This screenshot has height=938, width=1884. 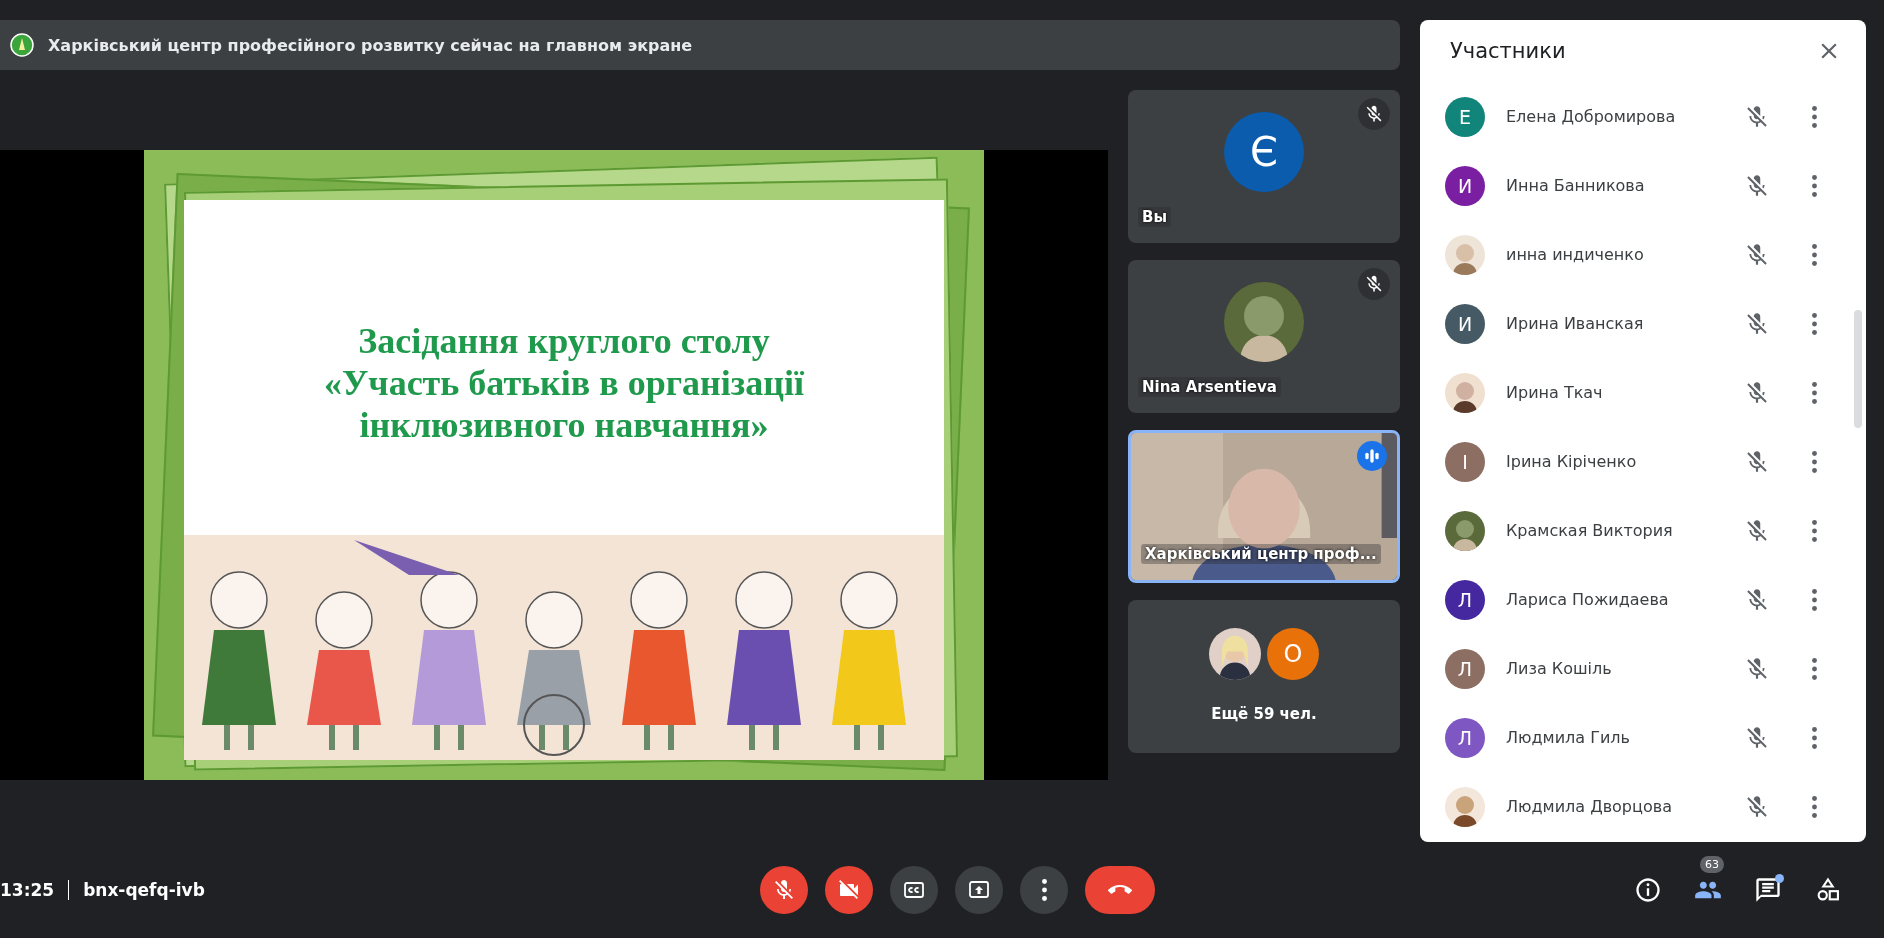 What do you see at coordinates (1858, 369) in the screenshot?
I see `scrollbar` at bounding box center [1858, 369].